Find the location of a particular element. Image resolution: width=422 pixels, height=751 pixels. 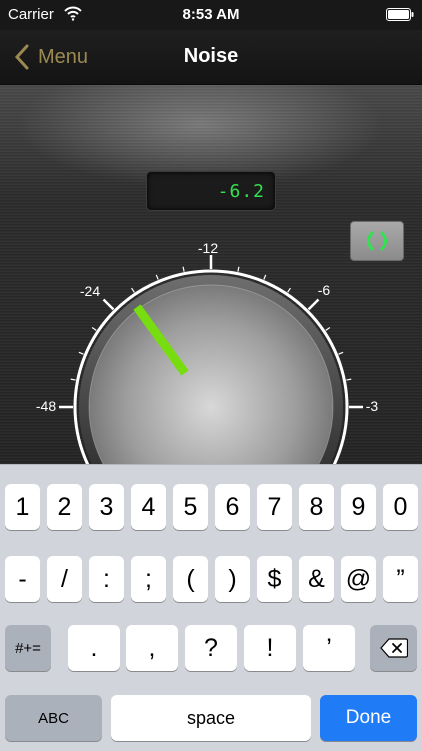

key-open-paren: ( is located at coordinates (190, 579).